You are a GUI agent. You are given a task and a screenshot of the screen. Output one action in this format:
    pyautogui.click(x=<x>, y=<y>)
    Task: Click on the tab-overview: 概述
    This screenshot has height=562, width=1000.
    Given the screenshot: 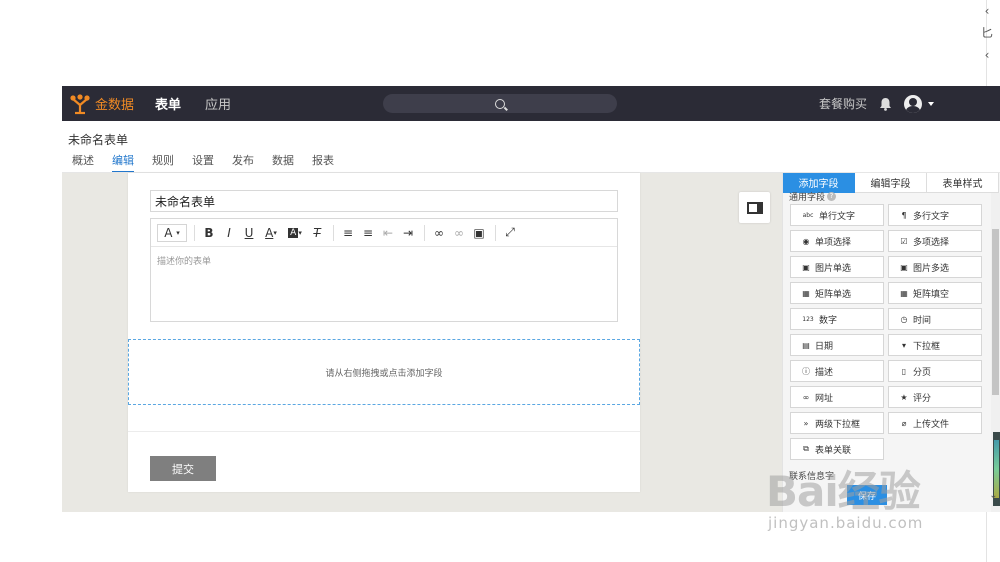 What is the action you would take?
    pyautogui.click(x=82, y=163)
    